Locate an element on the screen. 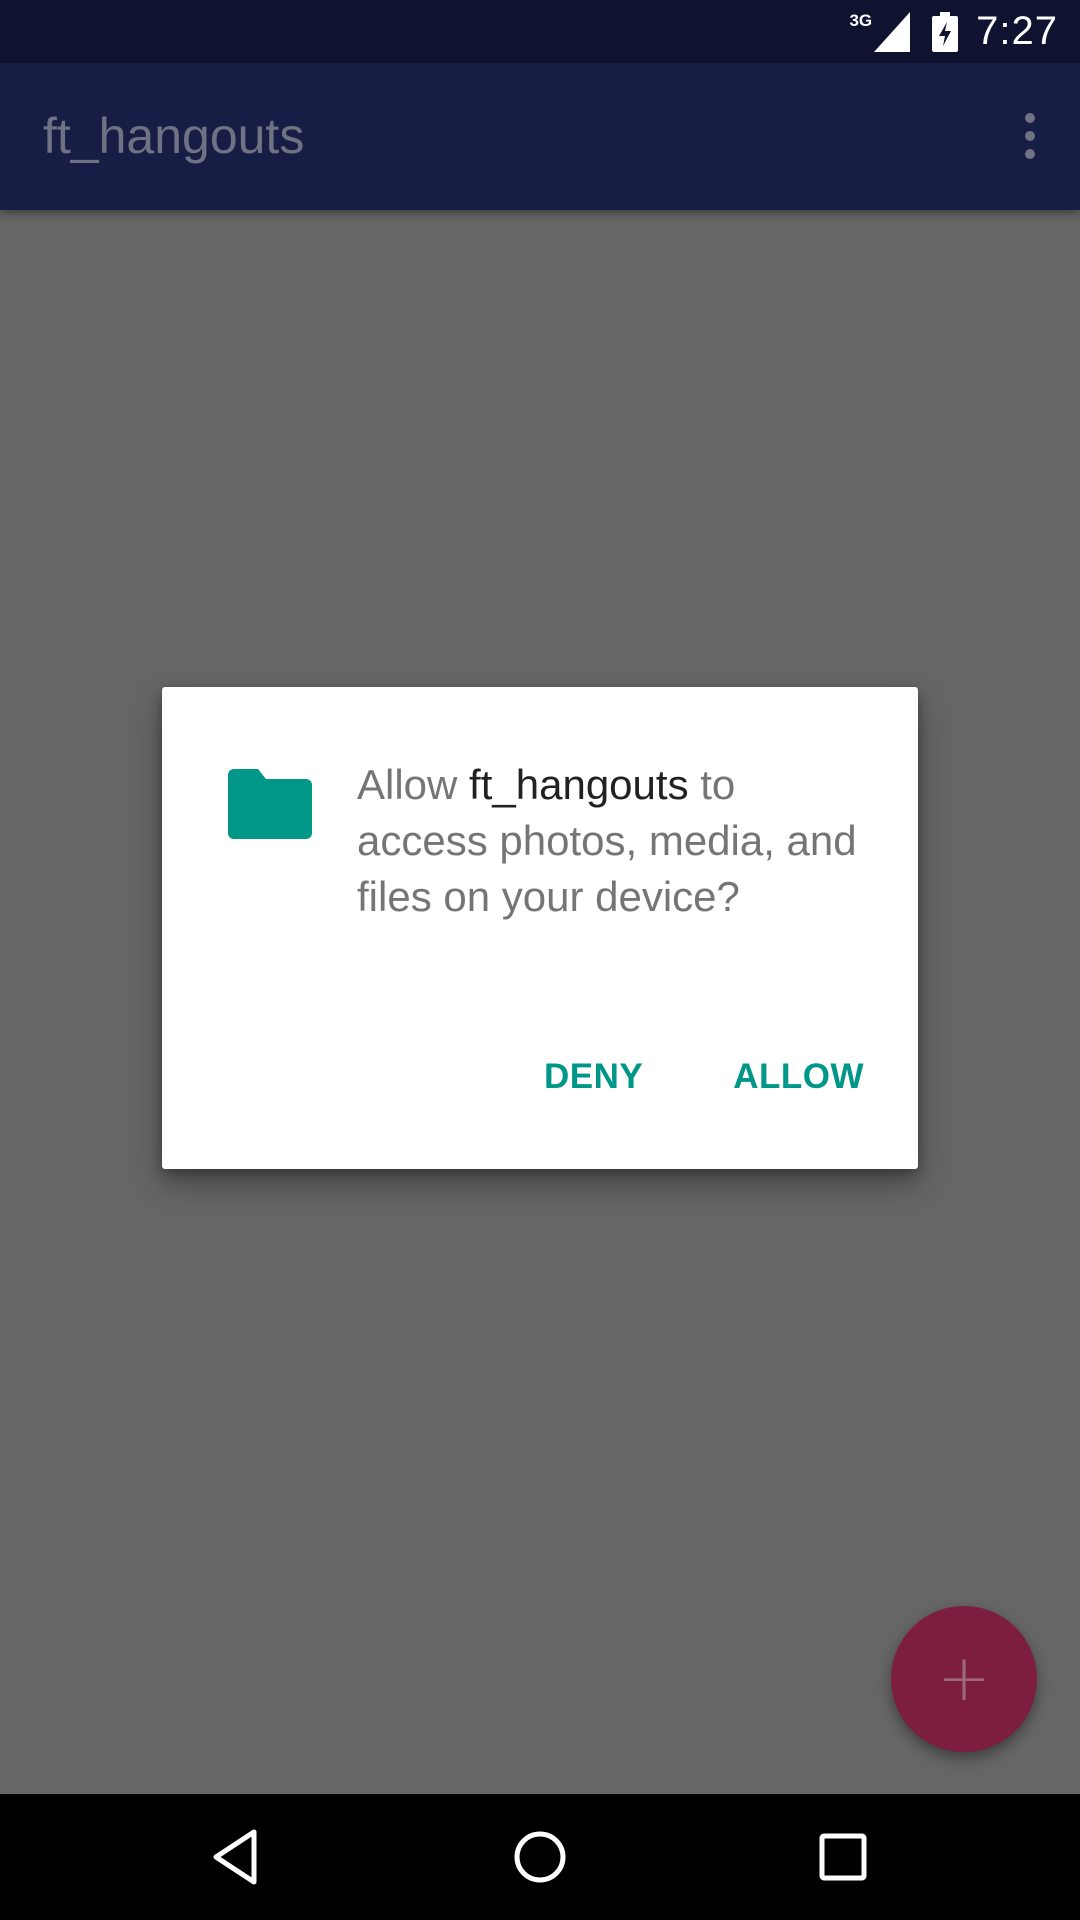  status-time: 7:27 is located at coordinates (1017, 31).